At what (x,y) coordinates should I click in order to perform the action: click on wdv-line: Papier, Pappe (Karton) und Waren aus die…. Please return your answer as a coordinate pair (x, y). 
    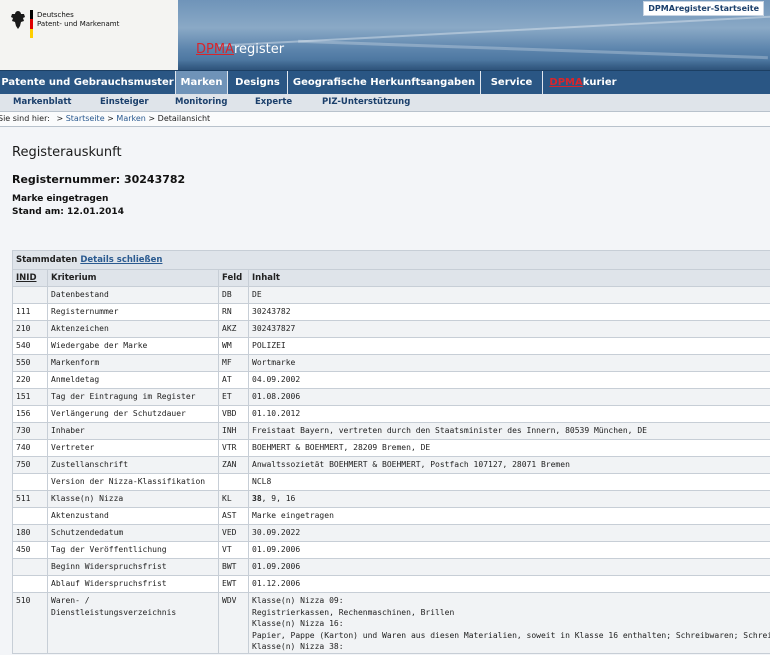
    Looking at the image, I should click on (511, 635).